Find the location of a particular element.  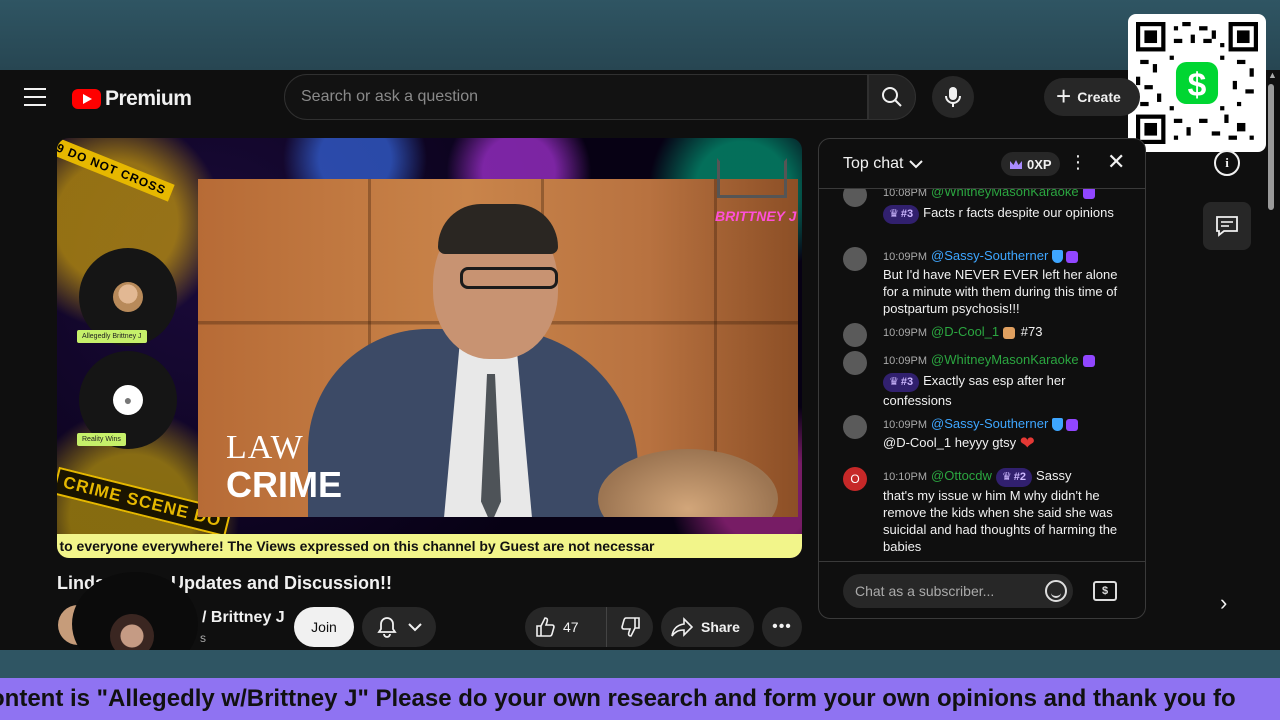

chat-mode-selector: Top chat is located at coordinates (883, 164).